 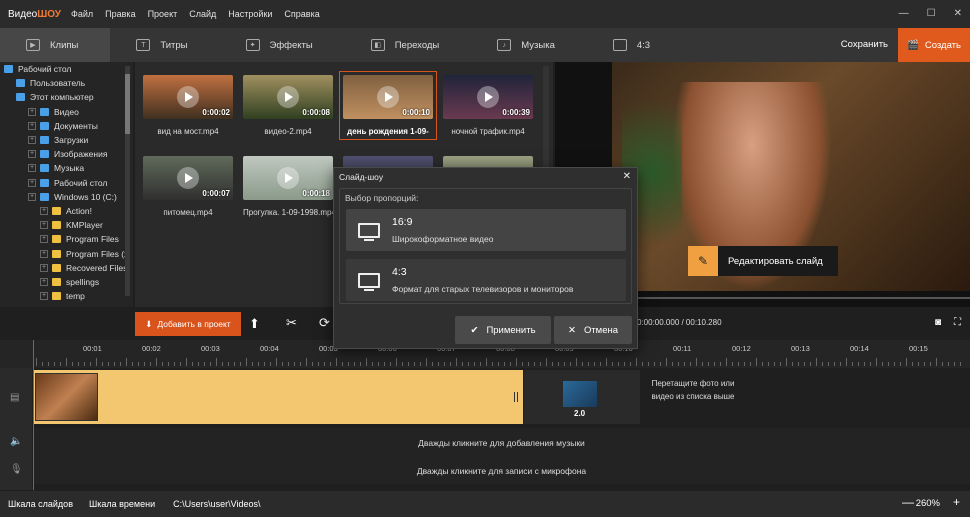 I want to click on clip-duration: 0:00:39, so click(x=516, y=112).